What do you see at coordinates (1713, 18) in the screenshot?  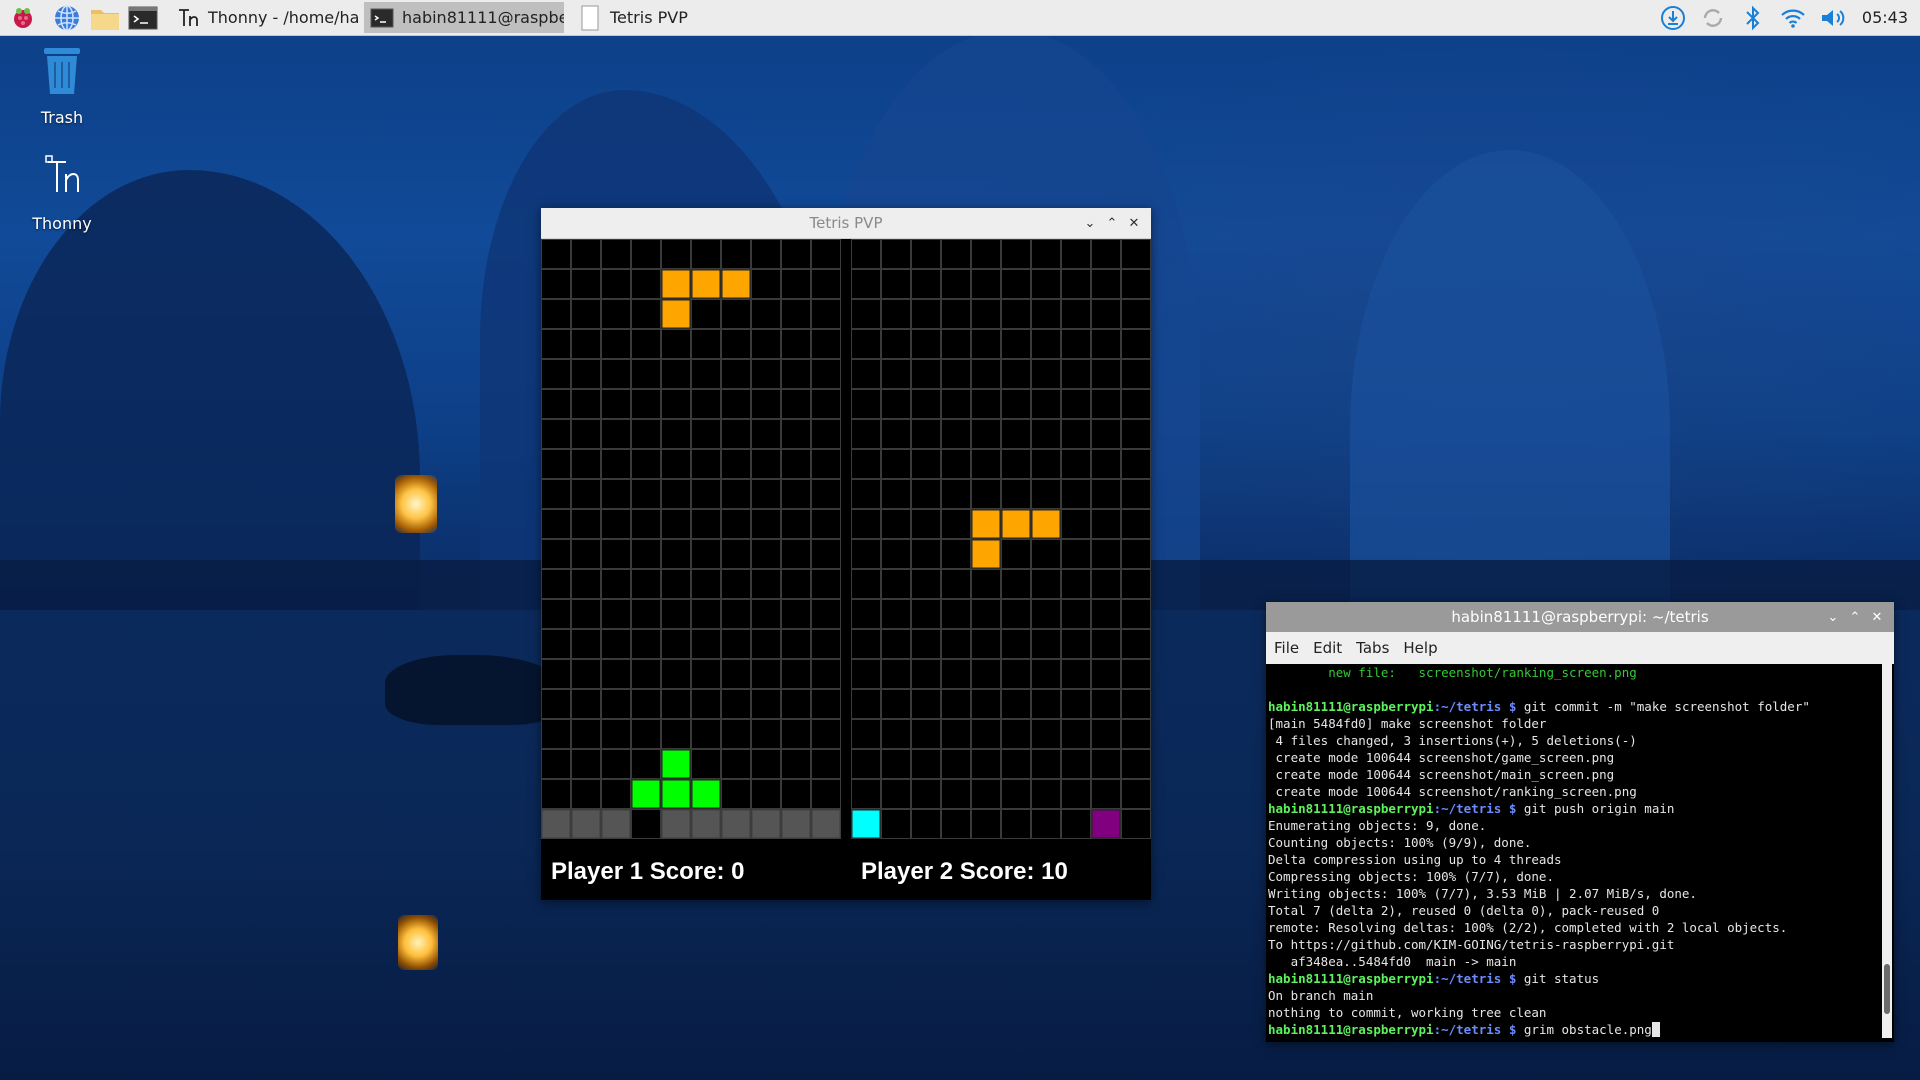 I see `sync-icon` at bounding box center [1713, 18].